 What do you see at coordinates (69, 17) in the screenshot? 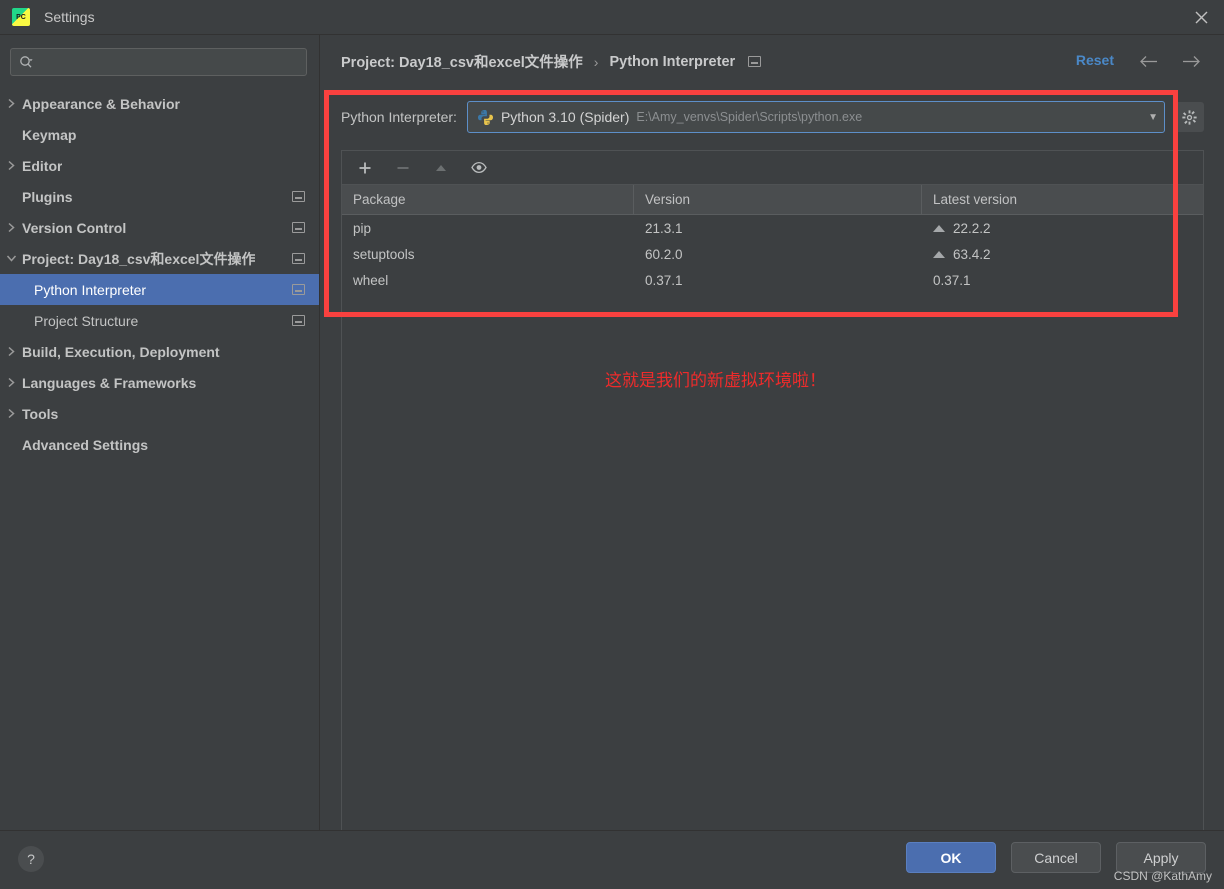
I see `window-title: Settings` at bounding box center [69, 17].